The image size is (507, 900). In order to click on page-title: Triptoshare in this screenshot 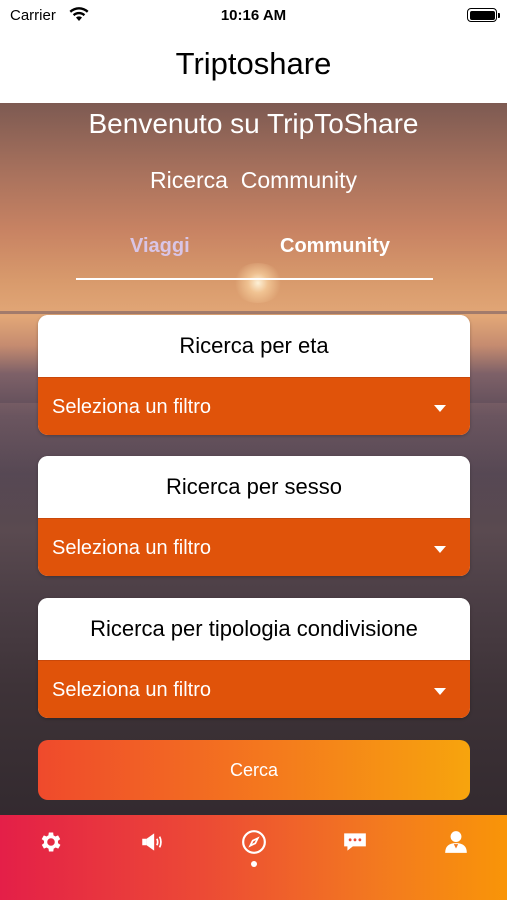, I will do `click(253, 63)`.